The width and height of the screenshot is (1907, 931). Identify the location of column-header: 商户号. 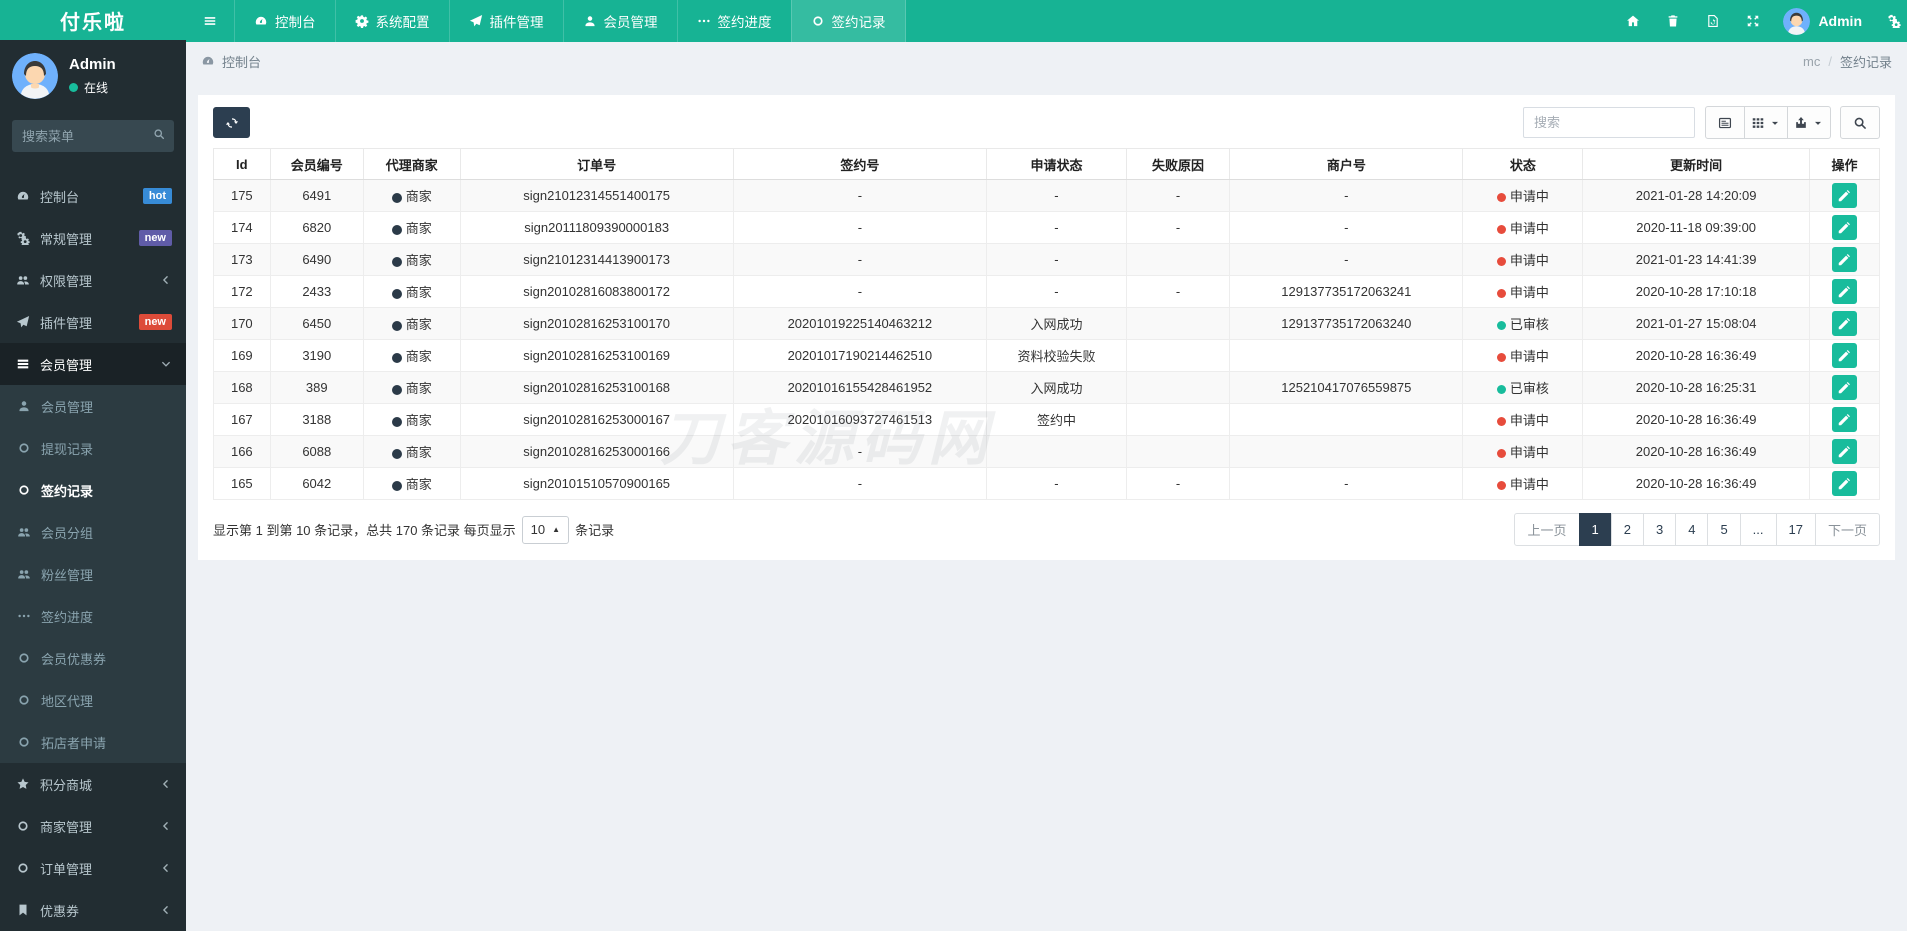
(1346, 164).